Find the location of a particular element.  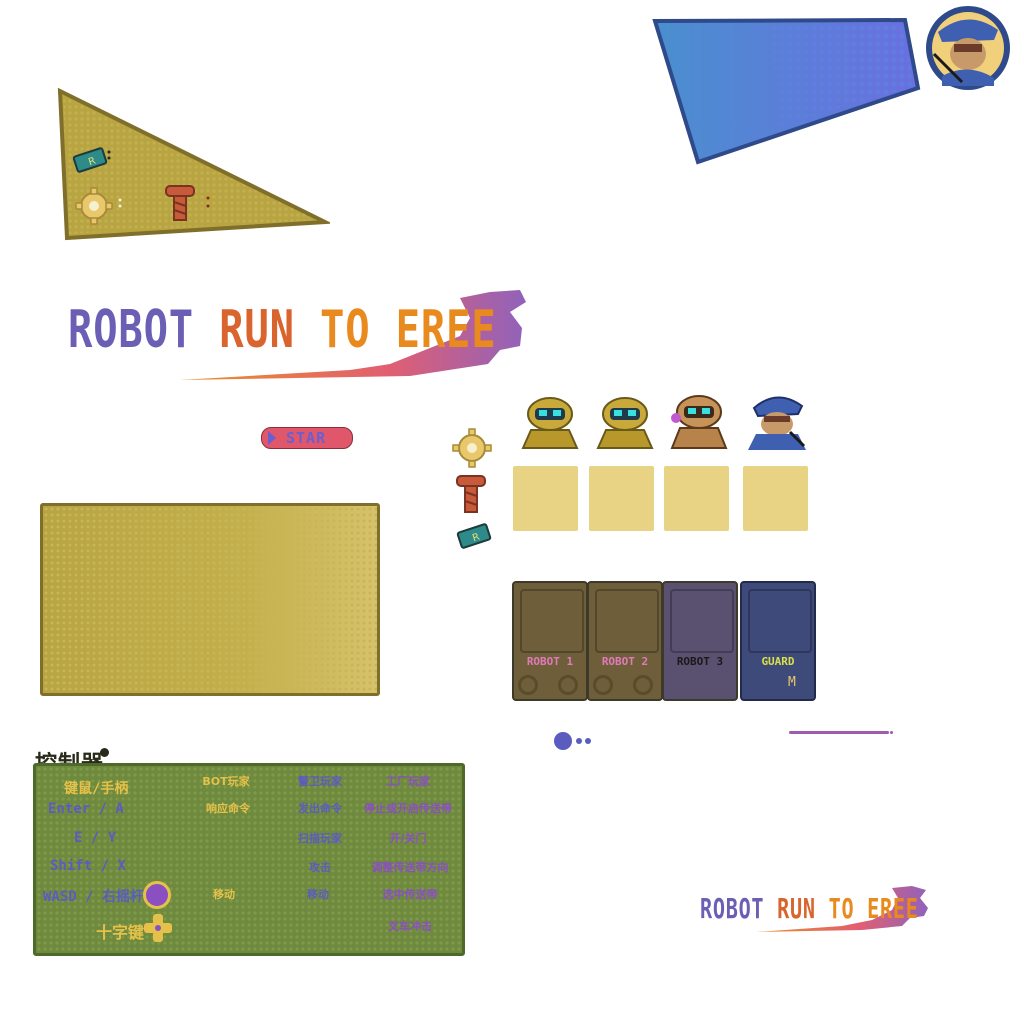

player-card-robot-2: ROBOT 2 is located at coordinates (625, 641).